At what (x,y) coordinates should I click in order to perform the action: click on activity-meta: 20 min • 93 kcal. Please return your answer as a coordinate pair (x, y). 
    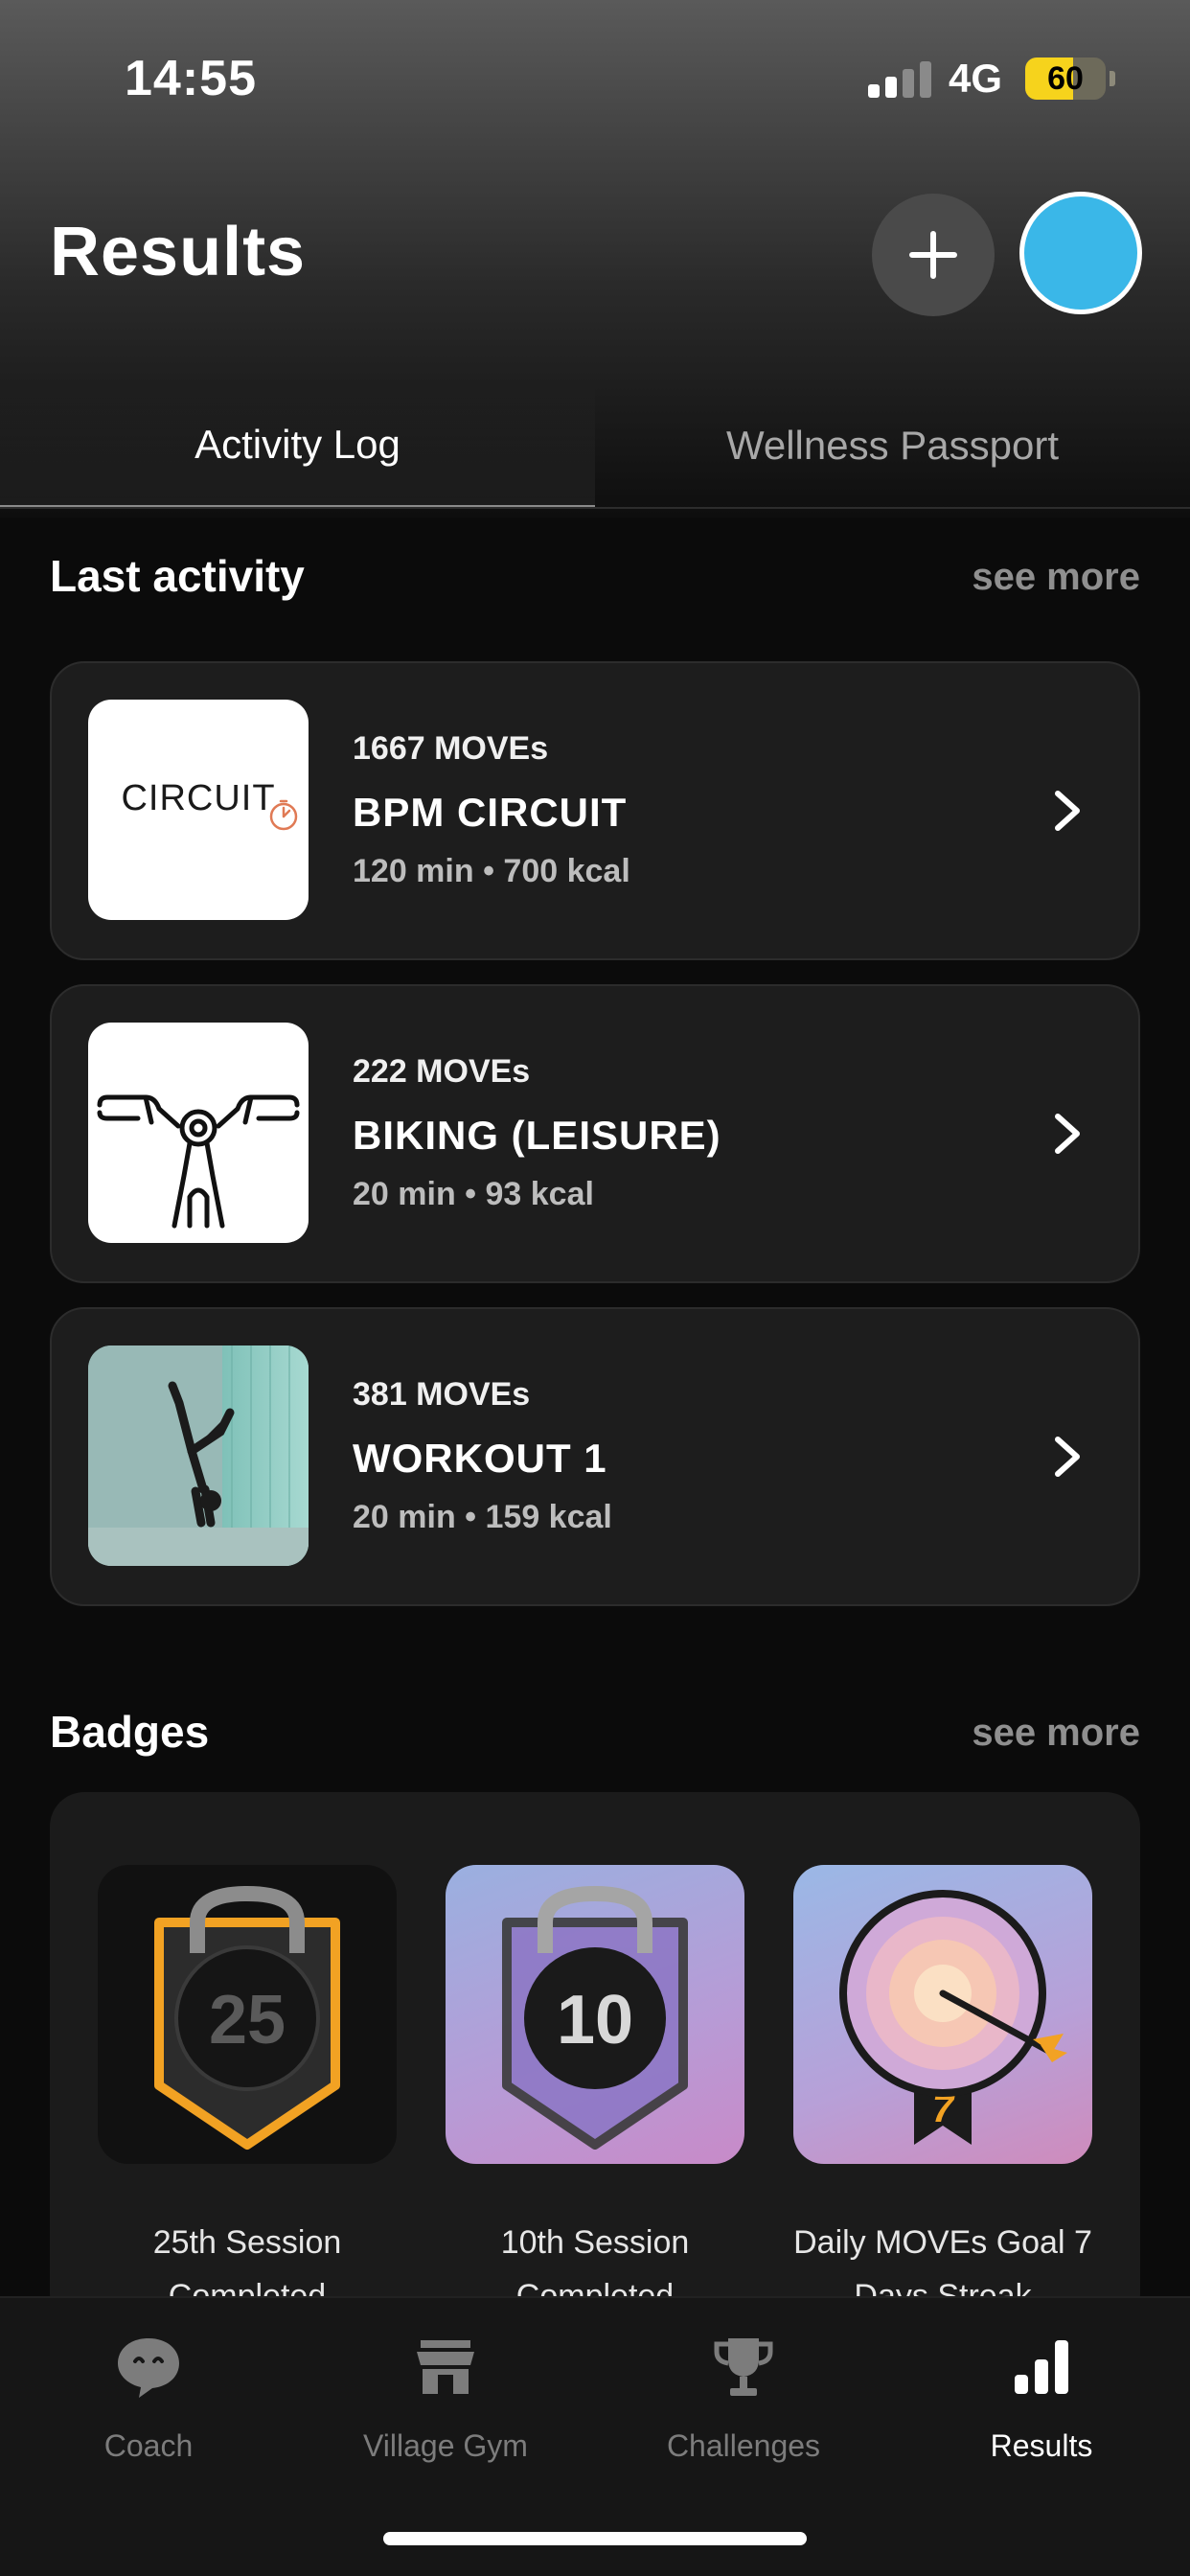
    Looking at the image, I should click on (474, 1194).